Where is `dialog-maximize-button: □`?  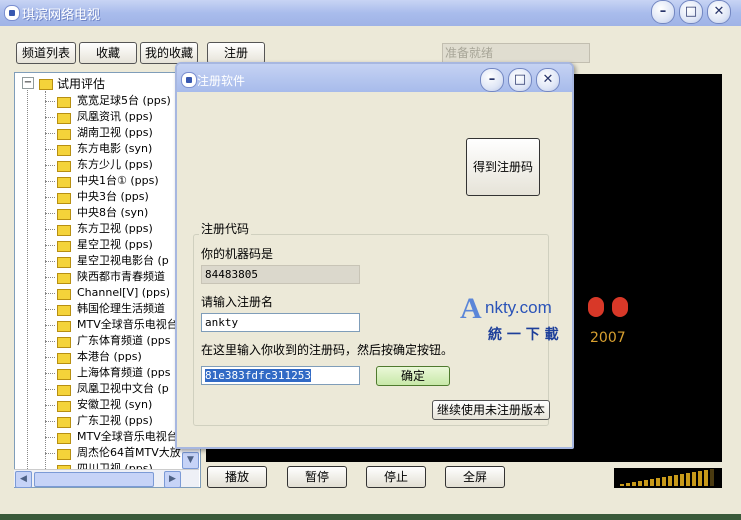
dialog-maximize-button: □ is located at coordinates (520, 80).